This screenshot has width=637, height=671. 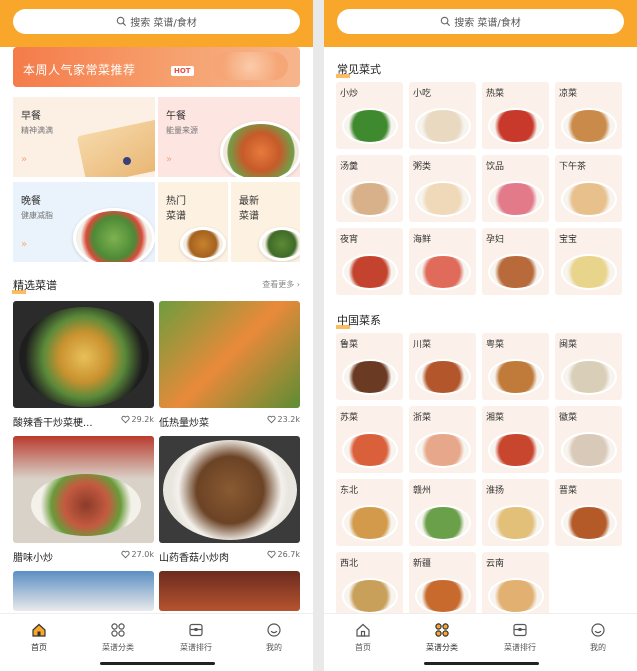 I want to click on banner-title: 本周人气家常菜推荐, so click(x=79, y=70).